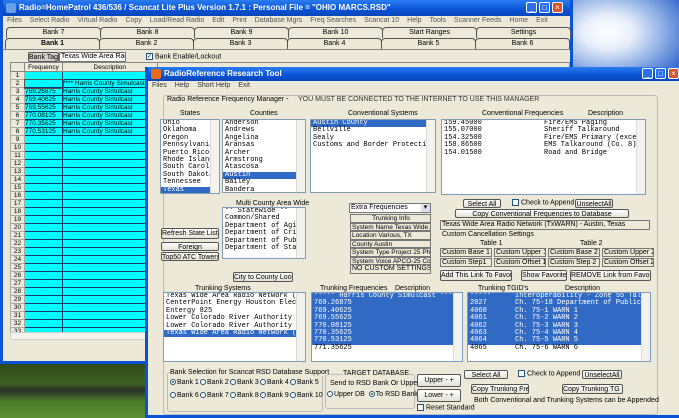 The width and height of the screenshot is (679, 418). Describe the element at coordinates (660, 73) in the screenshot. I see `rr-maximize-button: □` at that location.